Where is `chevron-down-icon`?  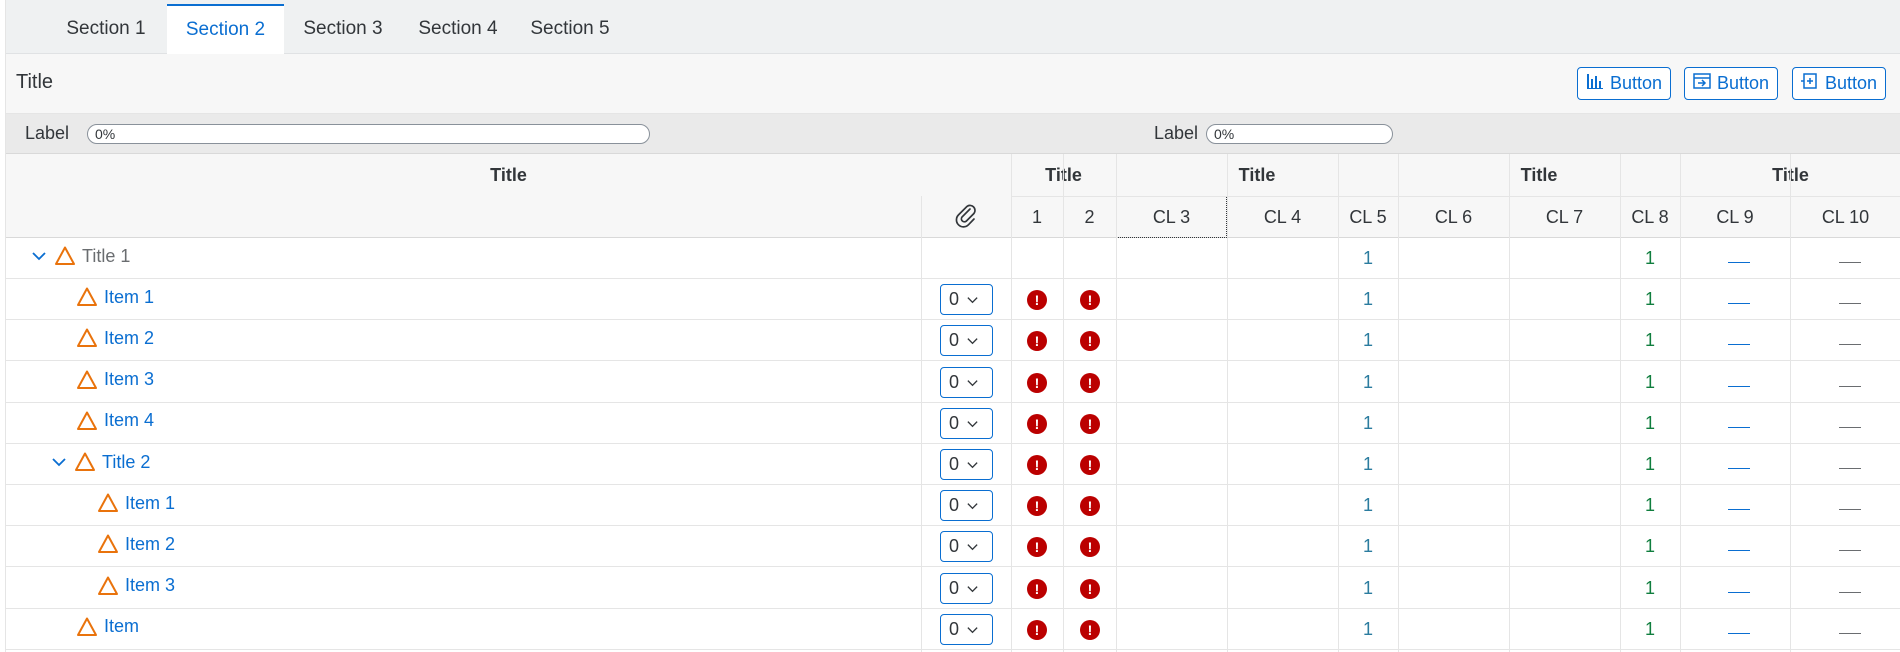 chevron-down-icon is located at coordinates (972, 629).